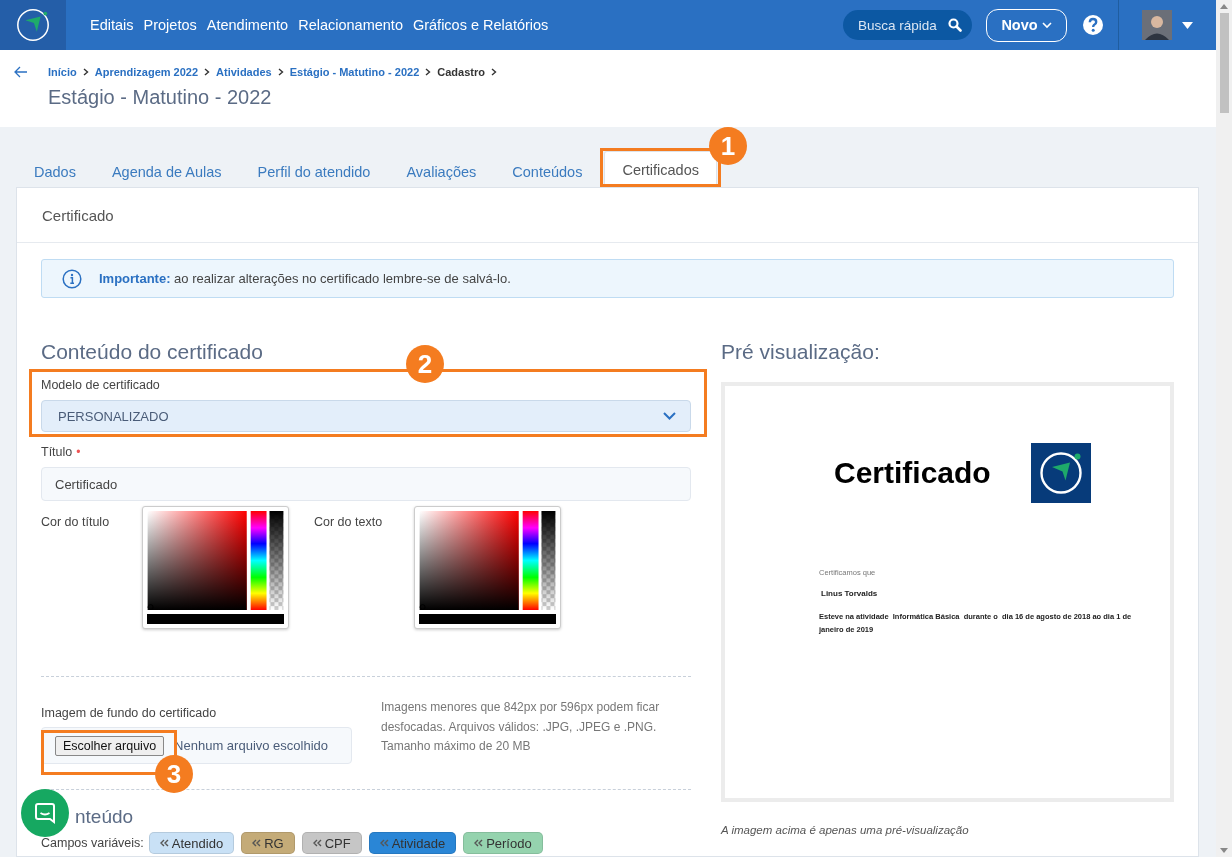  I want to click on section-heading: nteúdo, so click(104, 817).